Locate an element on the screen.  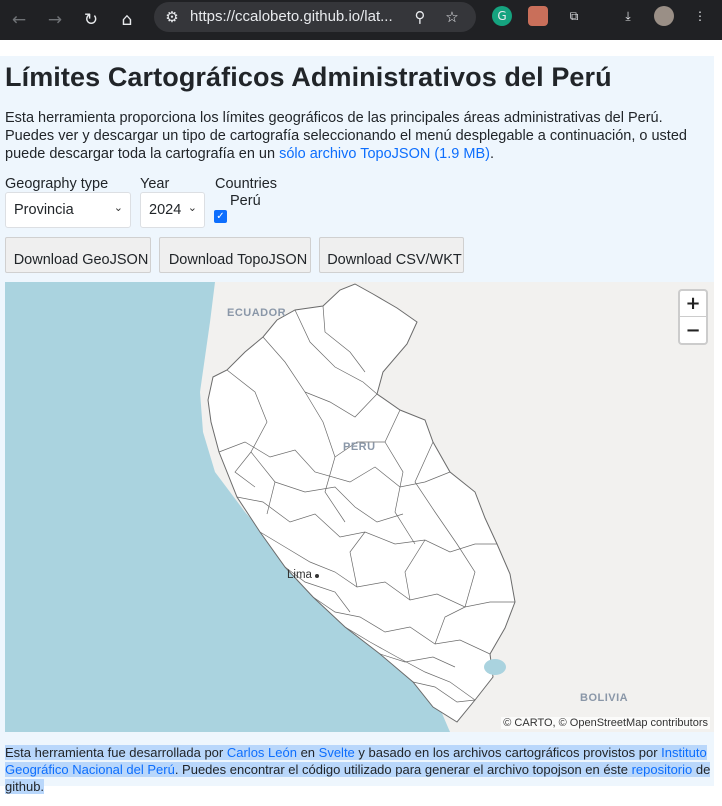
map-attribution: © CARTO, © OpenStreetMap contributors is located at coordinates (605, 723).